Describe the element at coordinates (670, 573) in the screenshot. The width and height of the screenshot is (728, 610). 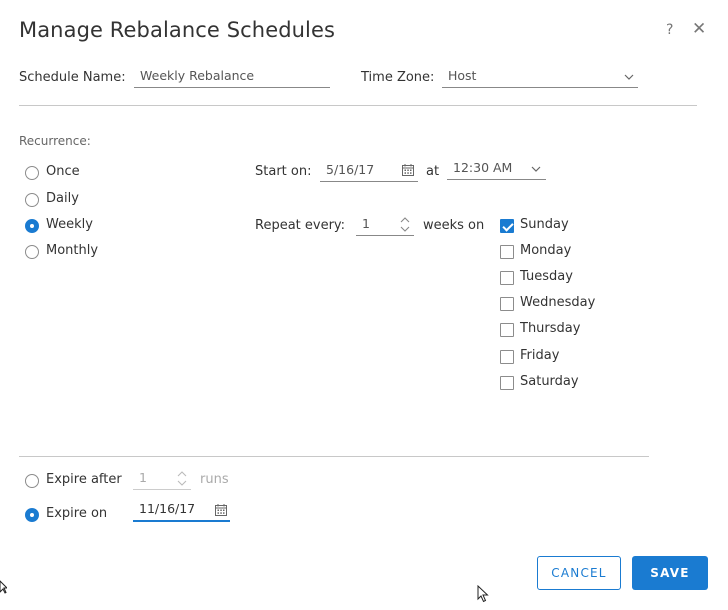
I see `save-button: SAVE` at that location.